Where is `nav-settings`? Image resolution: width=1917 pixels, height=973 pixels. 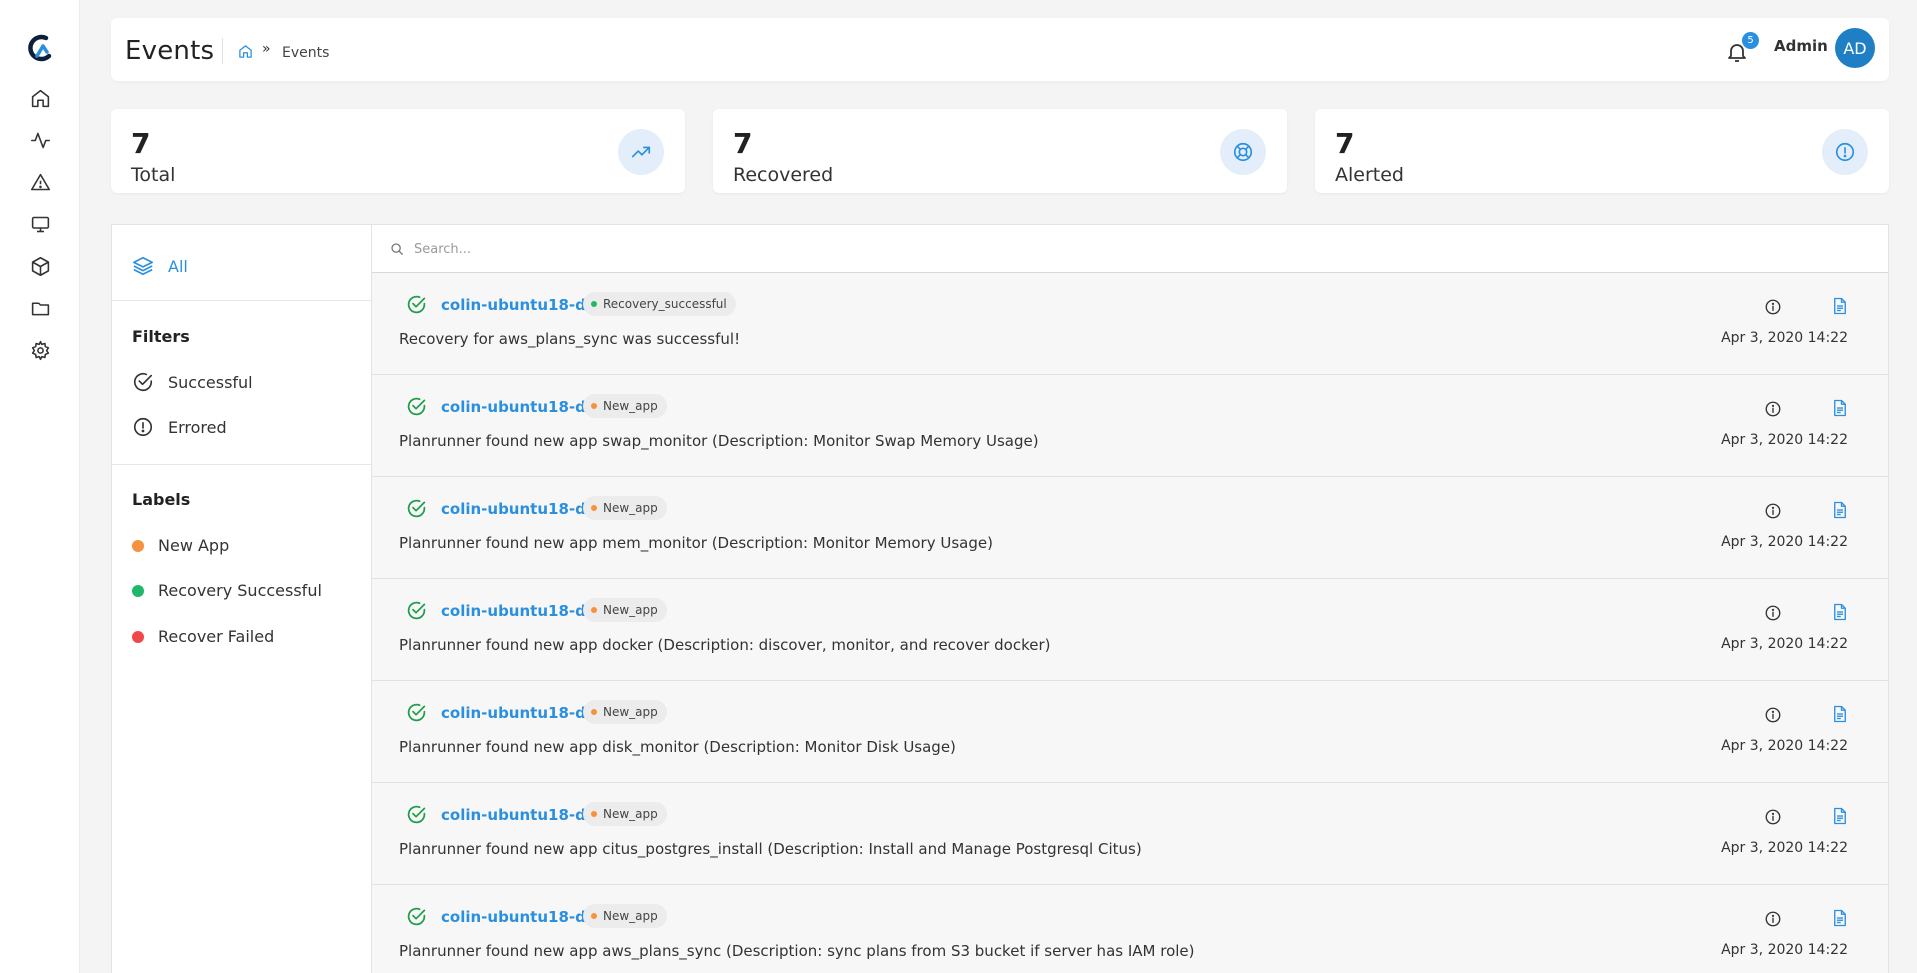 nav-settings is located at coordinates (40, 350).